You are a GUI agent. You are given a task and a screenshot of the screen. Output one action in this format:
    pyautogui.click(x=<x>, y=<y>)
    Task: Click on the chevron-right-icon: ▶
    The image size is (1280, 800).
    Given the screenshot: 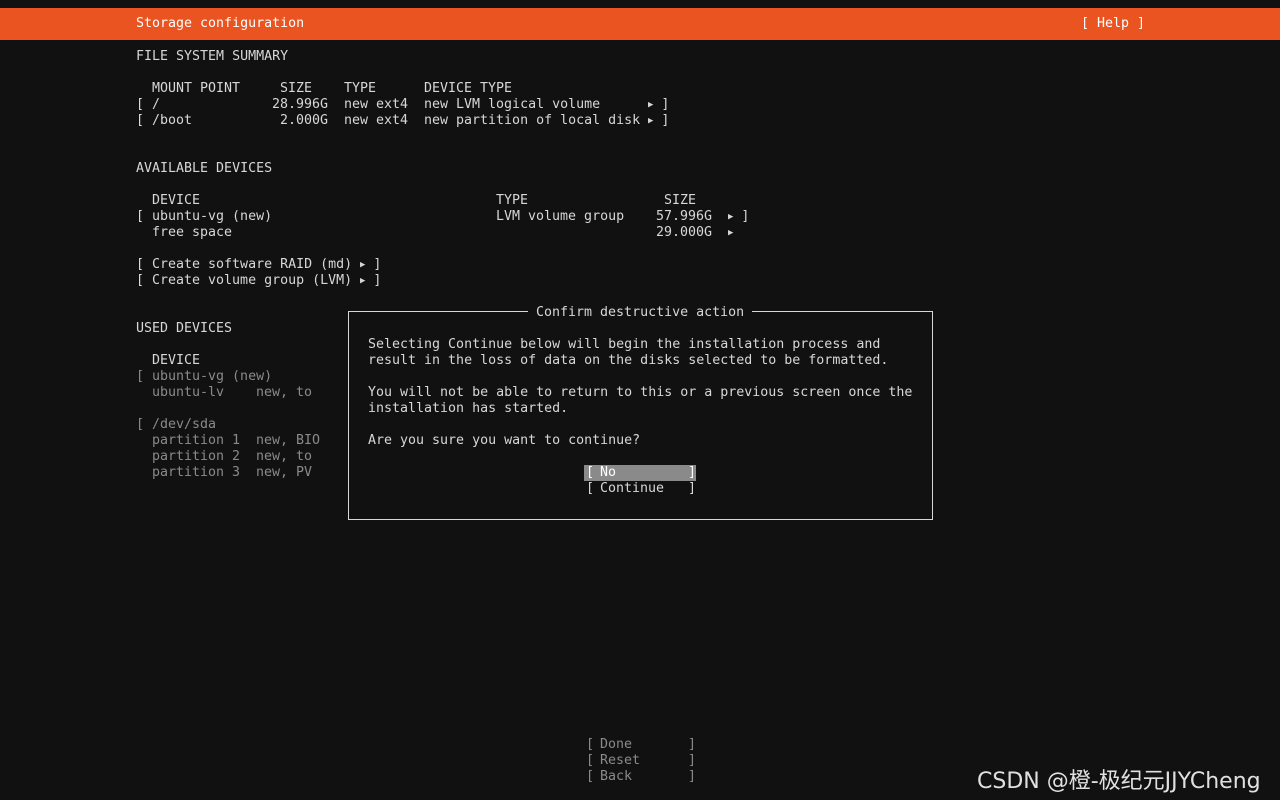 What is the action you would take?
    pyautogui.click(x=731, y=233)
    